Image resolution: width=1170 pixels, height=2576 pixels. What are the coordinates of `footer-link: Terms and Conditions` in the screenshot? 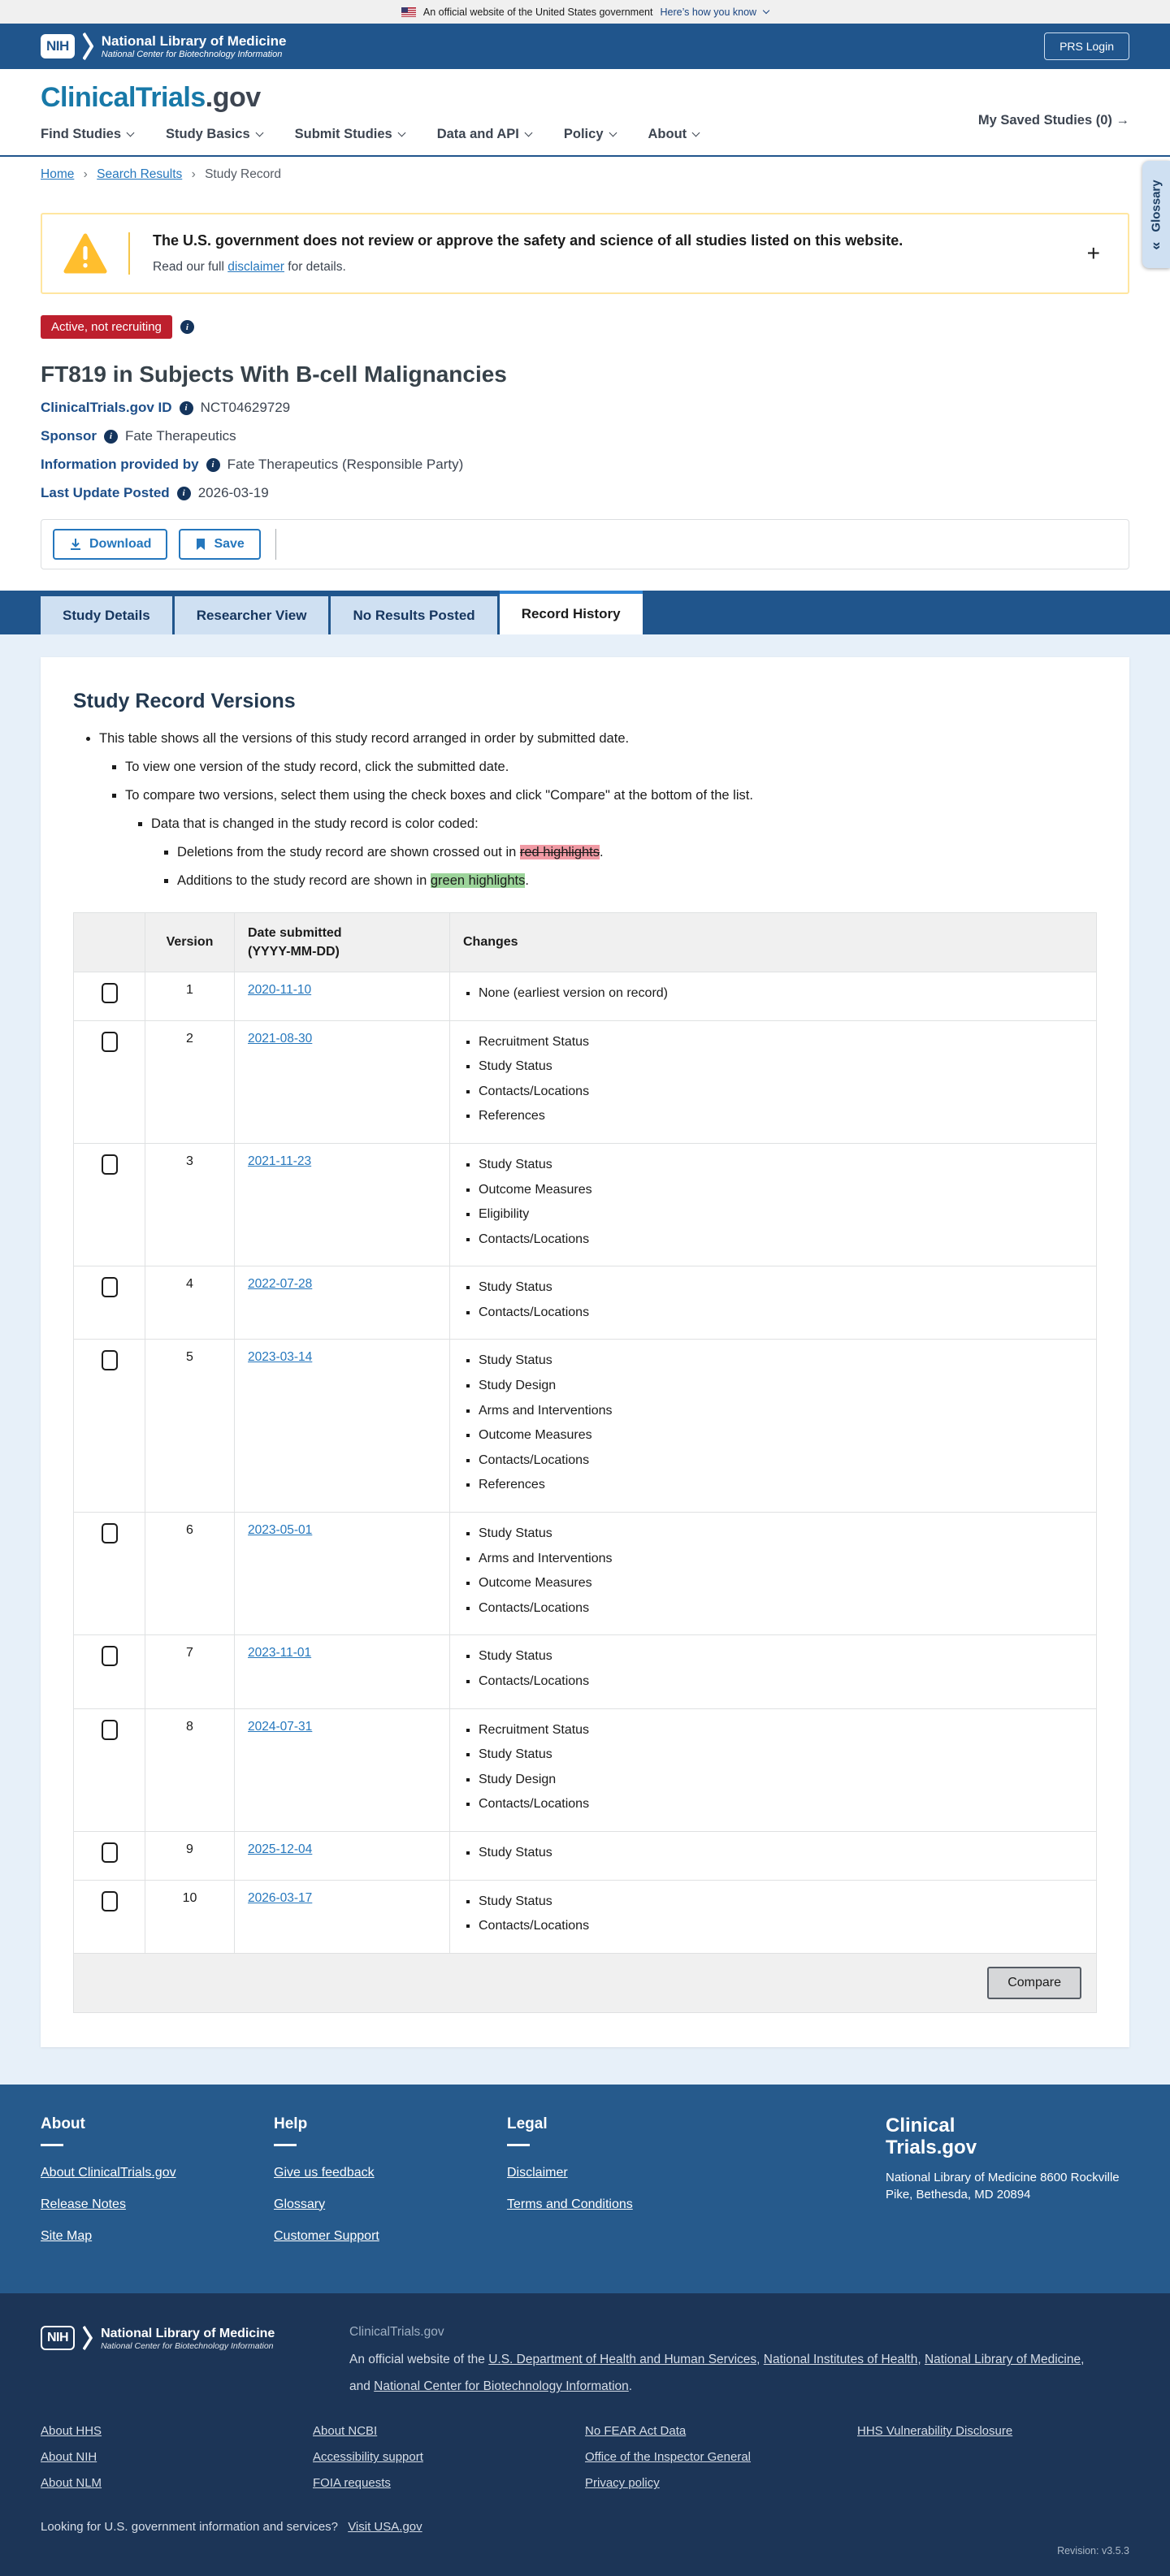 It's located at (570, 2204).